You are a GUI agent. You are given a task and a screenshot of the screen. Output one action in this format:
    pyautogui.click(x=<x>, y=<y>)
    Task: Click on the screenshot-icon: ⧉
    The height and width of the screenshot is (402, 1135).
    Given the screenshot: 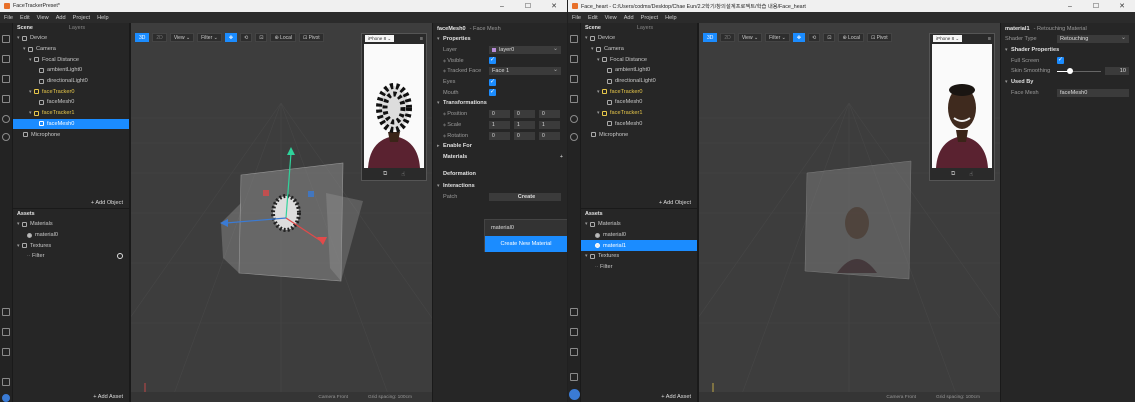 What is the action you would take?
    pyautogui.click(x=385, y=174)
    